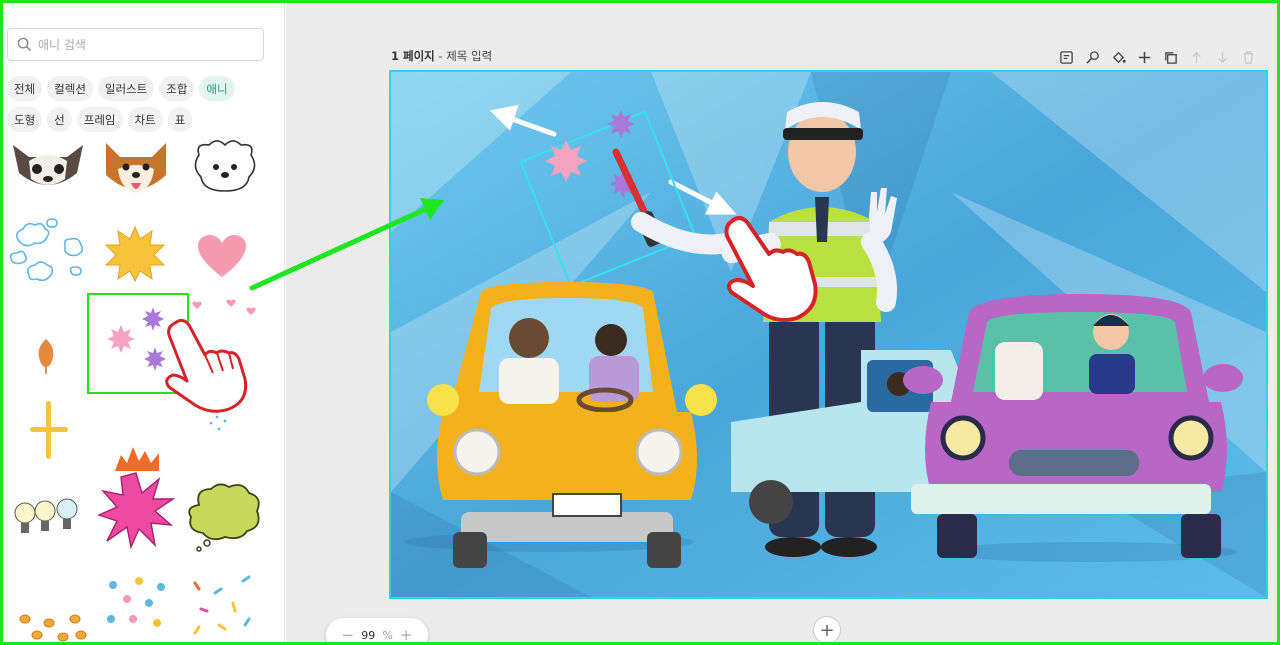 The height and width of the screenshot is (645, 1280). I want to click on chip-all: 전체, so click(25, 88).